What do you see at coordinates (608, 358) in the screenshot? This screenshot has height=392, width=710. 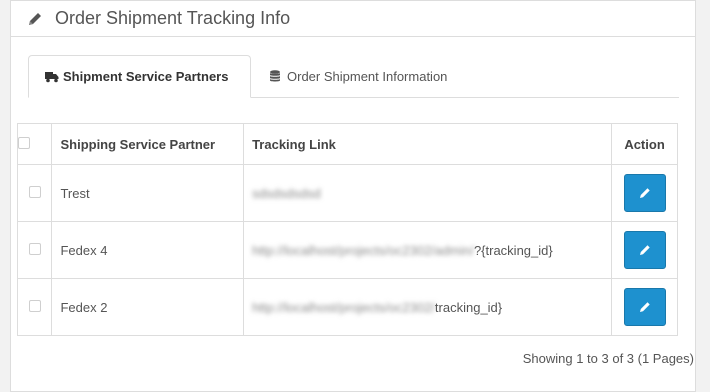 I see `pagination-summary: Showing 1 to 3 of 3 (1 Pages)` at bounding box center [608, 358].